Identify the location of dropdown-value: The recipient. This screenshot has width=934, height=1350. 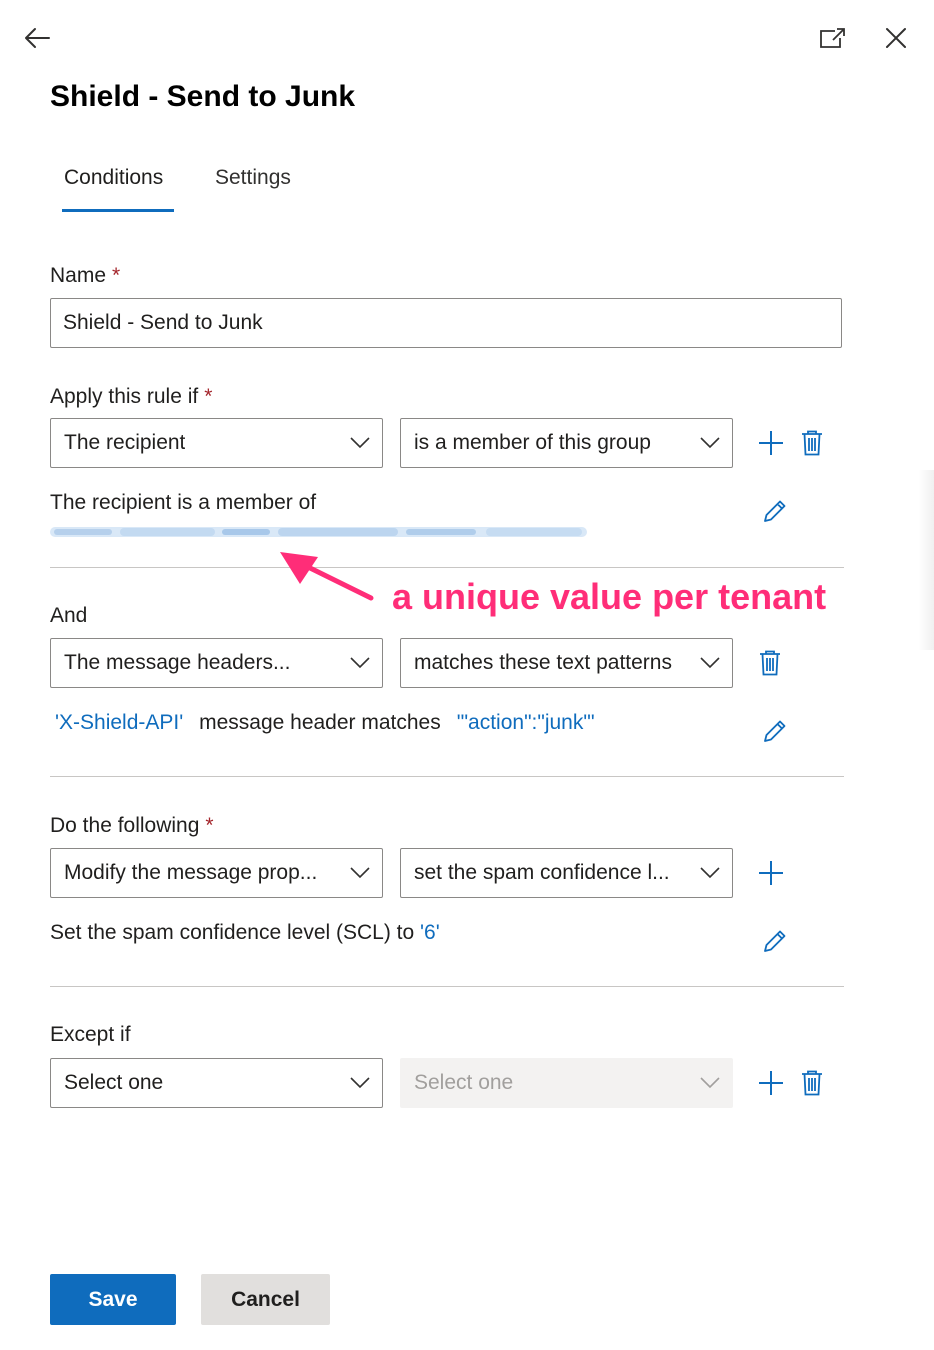
(125, 442).